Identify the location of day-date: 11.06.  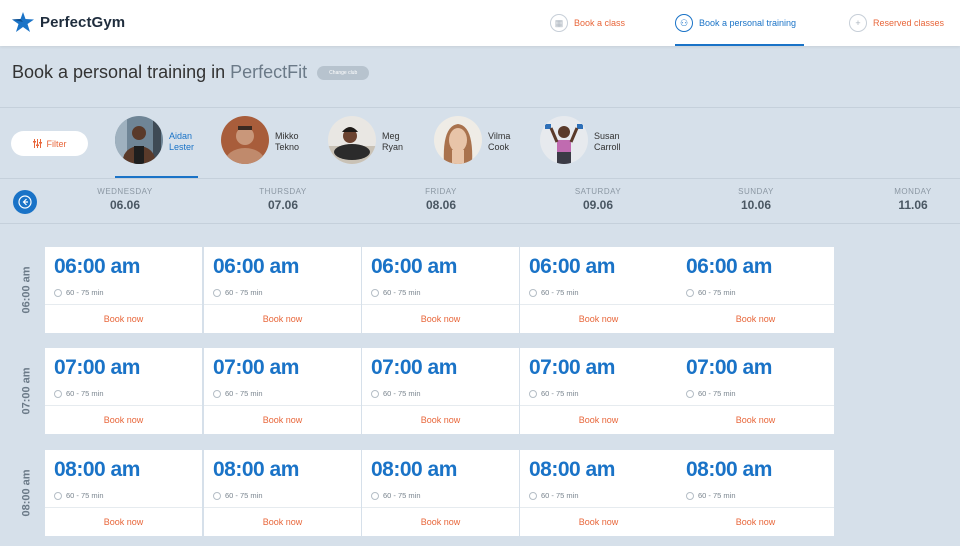
(913, 205).